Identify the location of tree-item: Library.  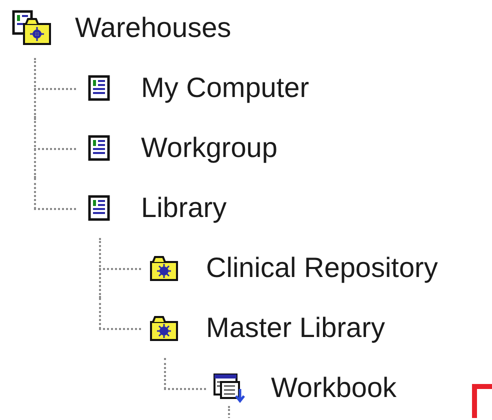
(184, 208).